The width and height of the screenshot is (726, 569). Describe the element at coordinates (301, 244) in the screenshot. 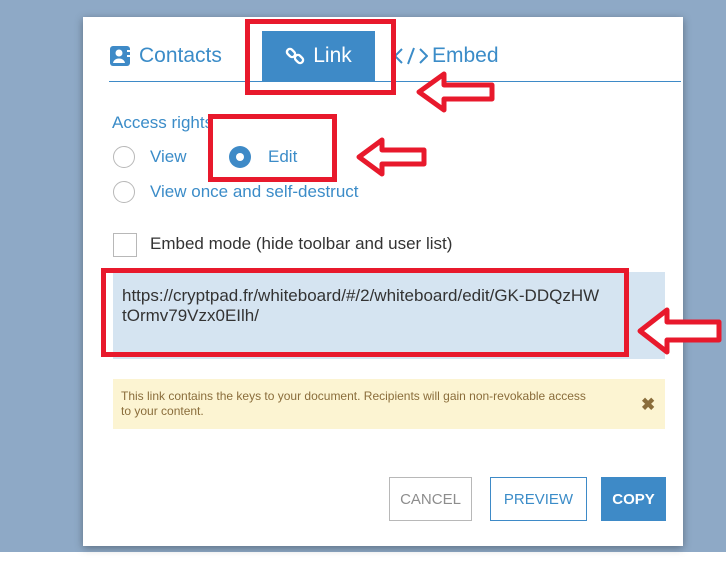

I see `embed-mode-label: Embed mode (hide toolbar and user list)` at that location.